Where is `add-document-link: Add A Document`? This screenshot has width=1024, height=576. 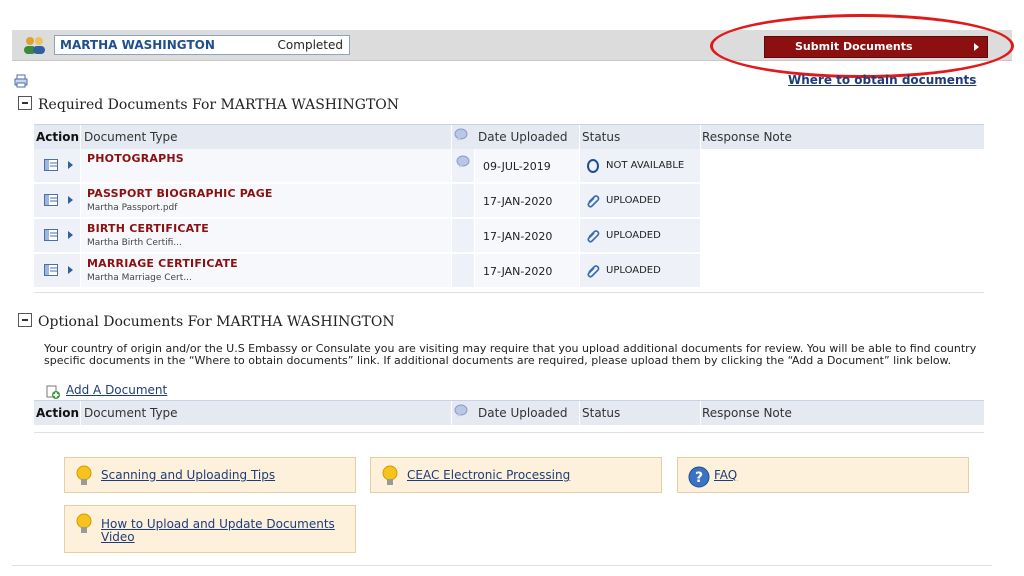
add-document-link: Add A Document is located at coordinates (116, 390).